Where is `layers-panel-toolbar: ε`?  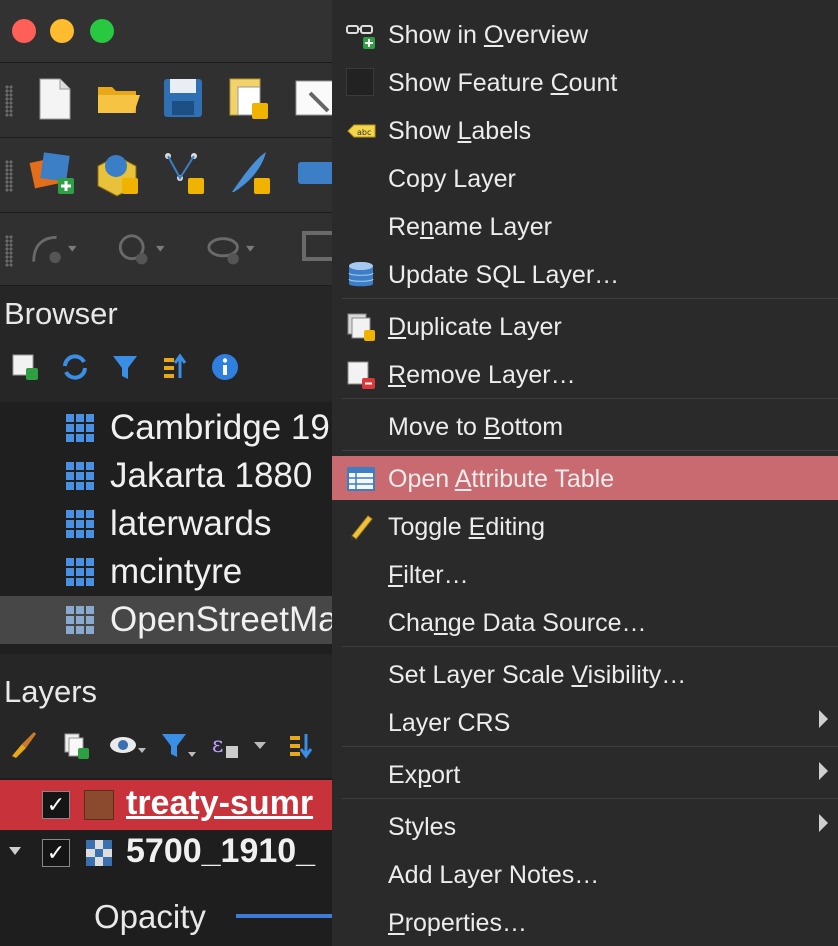 layers-panel-toolbar: ε is located at coordinates (166, 746).